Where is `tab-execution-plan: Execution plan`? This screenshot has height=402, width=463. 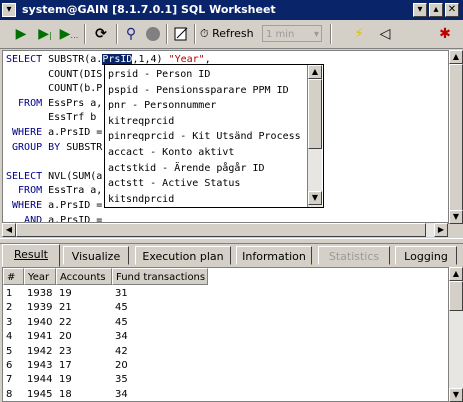
tab-execution-plan: Execution plan is located at coordinates (183, 255).